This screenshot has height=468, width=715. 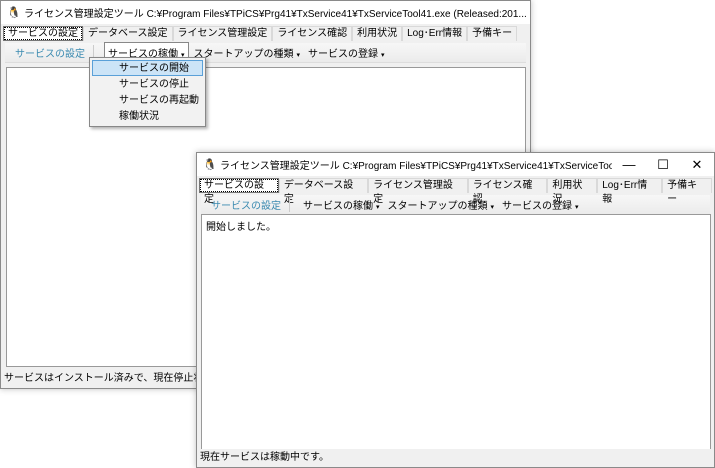 What do you see at coordinates (697, 164) in the screenshot?
I see `close-button: ✕` at bounding box center [697, 164].